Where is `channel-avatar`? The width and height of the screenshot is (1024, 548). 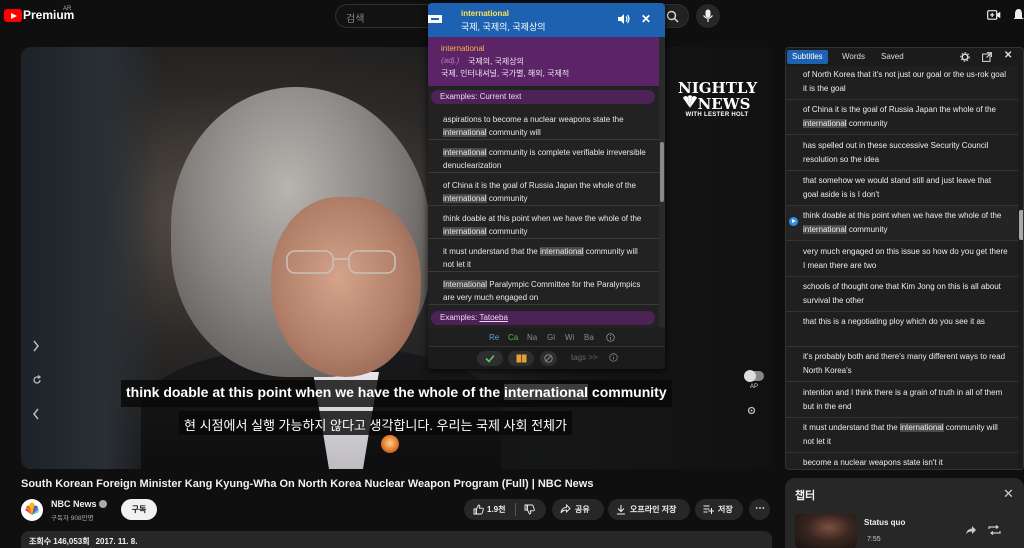 channel-avatar is located at coordinates (32, 510).